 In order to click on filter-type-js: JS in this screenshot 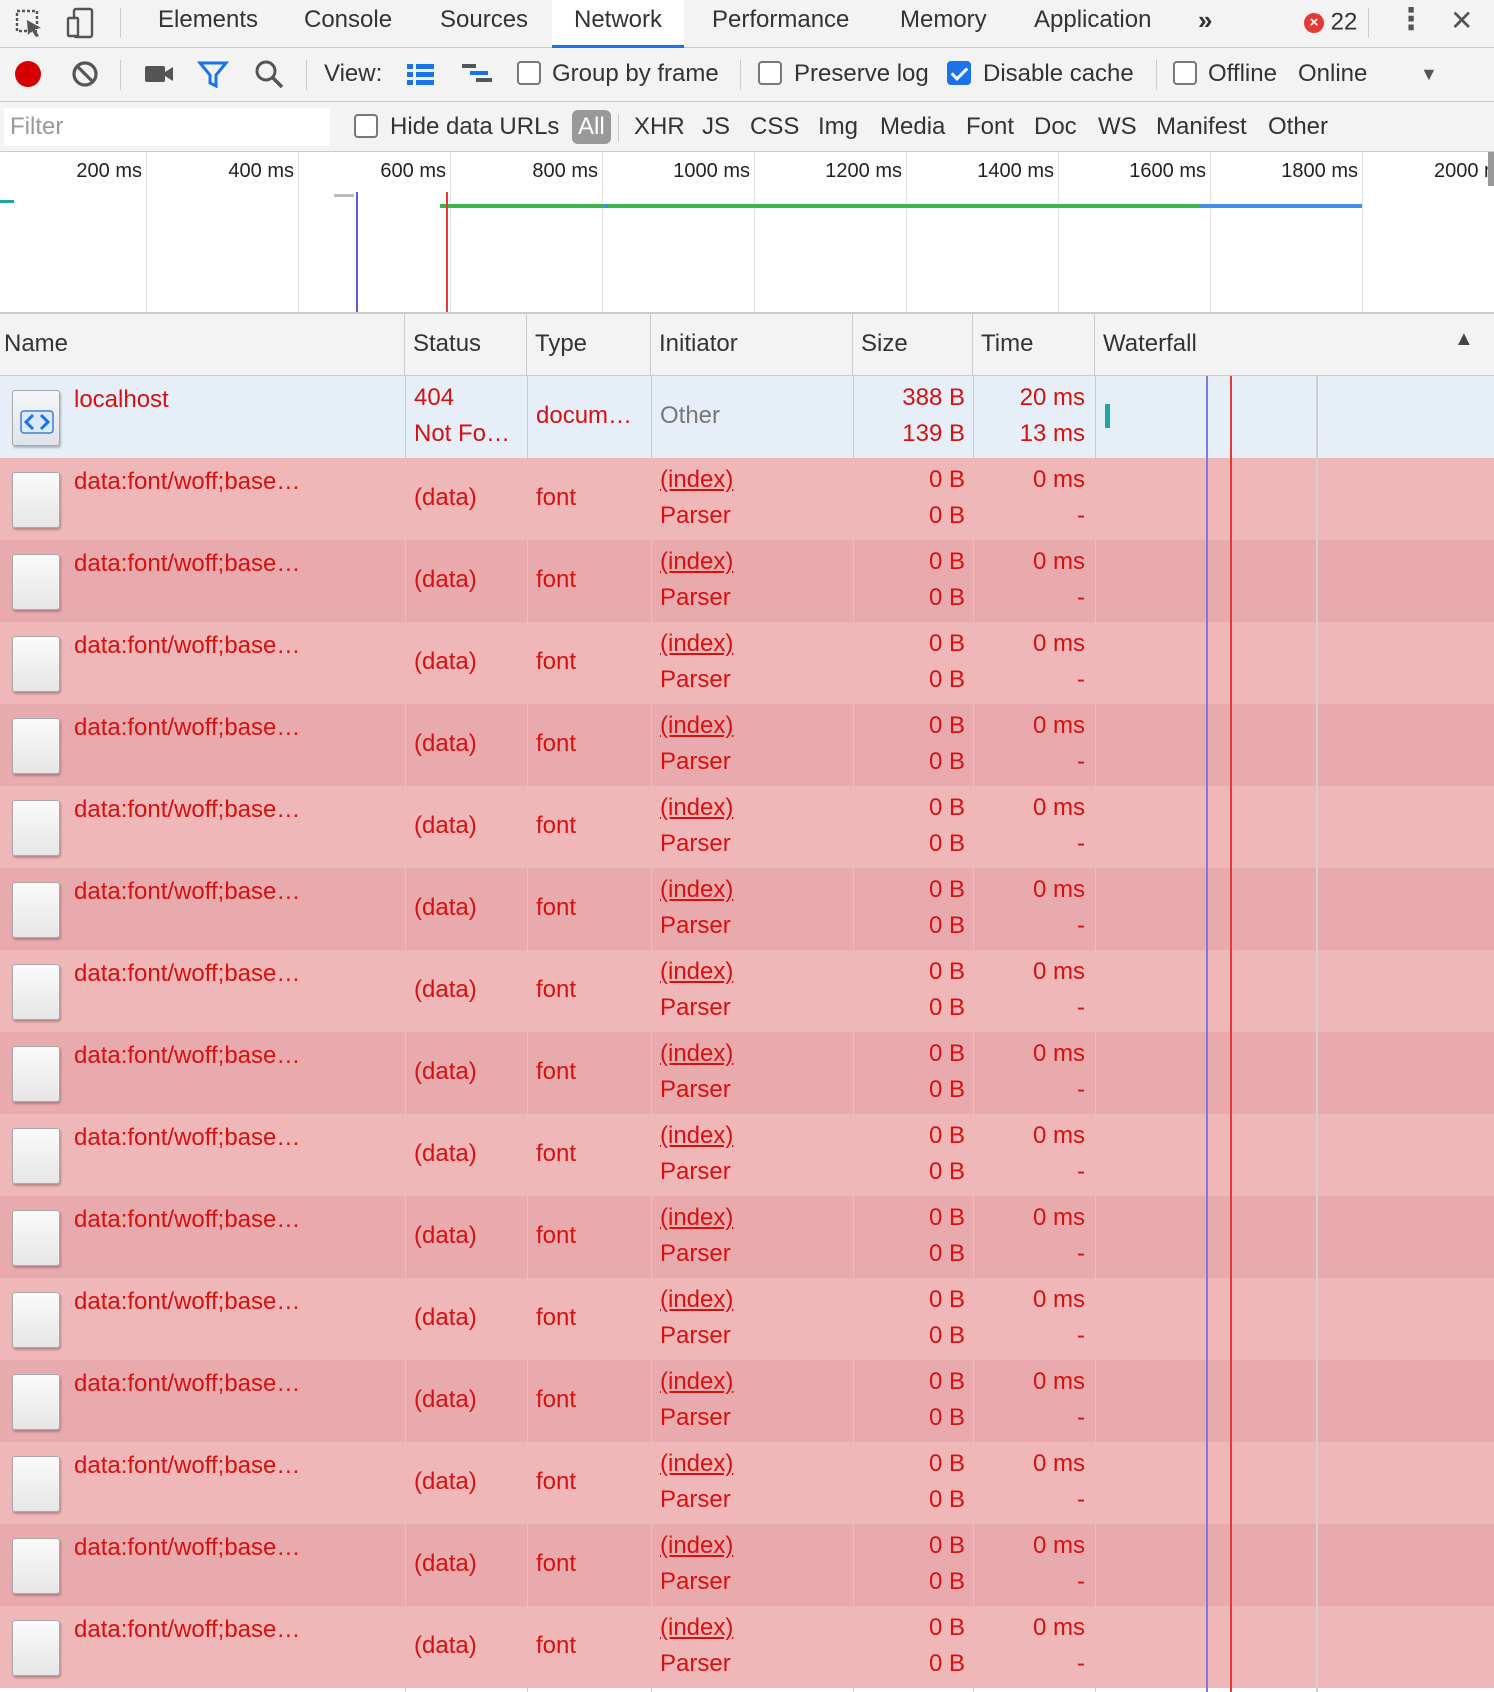, I will do `click(716, 127)`.